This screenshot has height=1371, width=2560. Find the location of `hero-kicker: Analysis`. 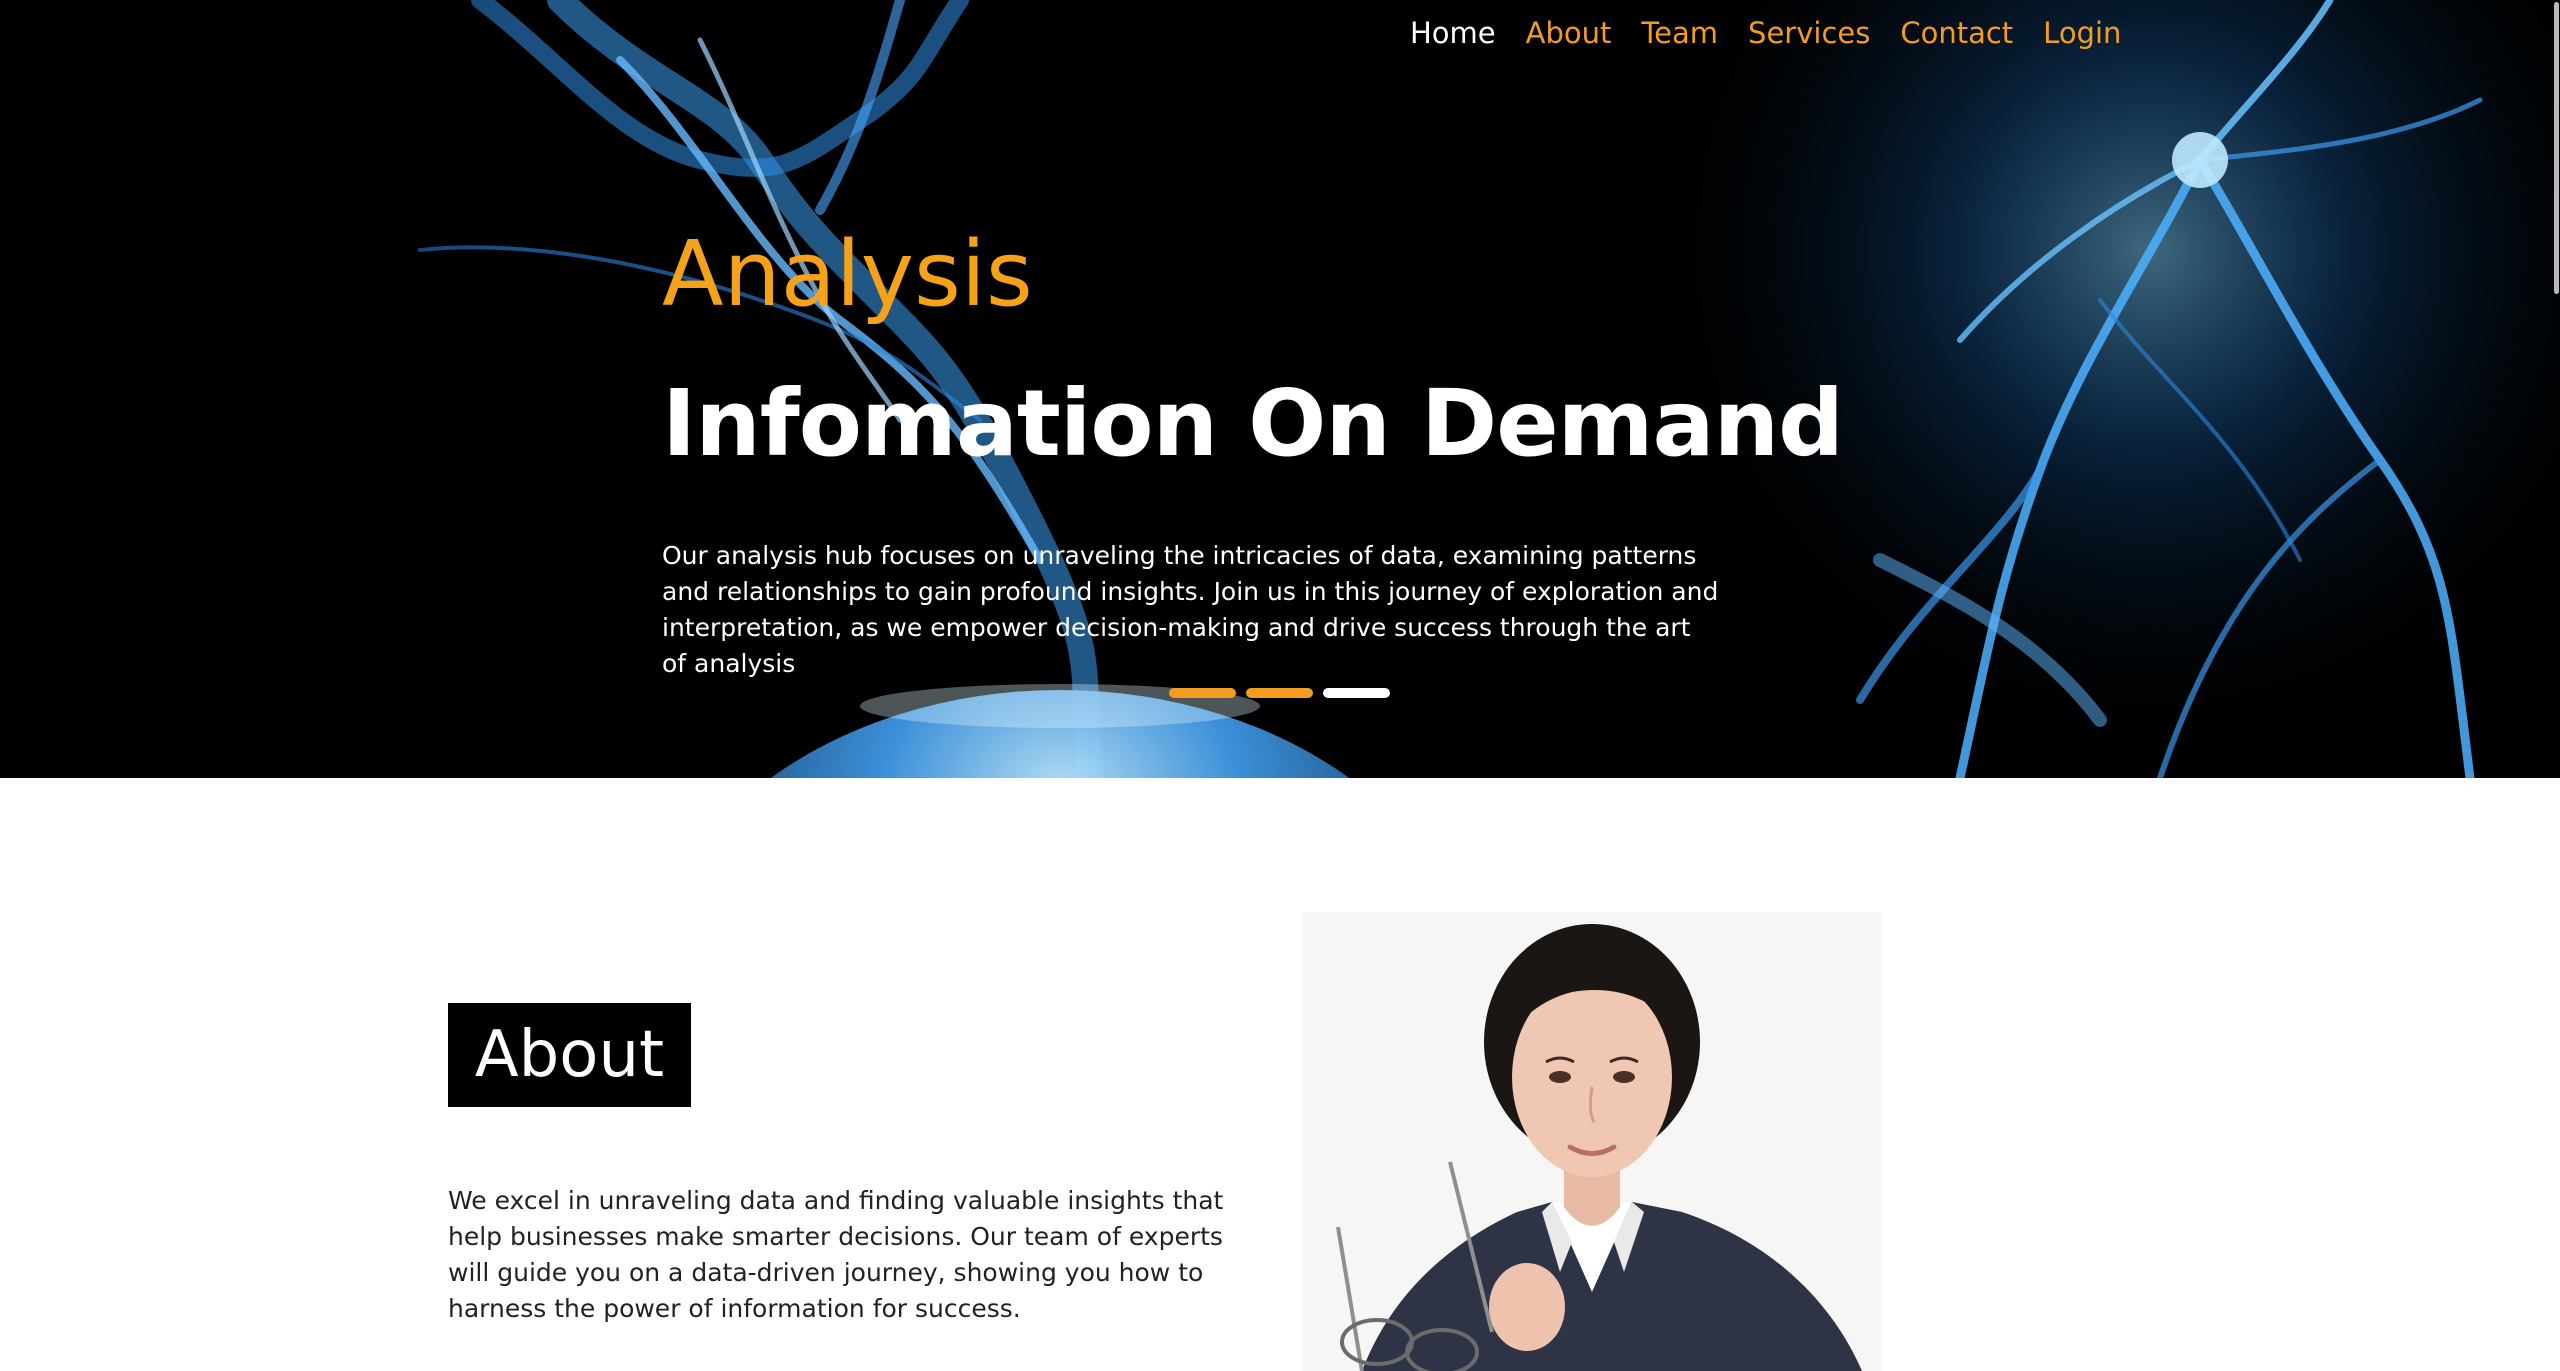

hero-kicker: Analysis is located at coordinates (847, 274).